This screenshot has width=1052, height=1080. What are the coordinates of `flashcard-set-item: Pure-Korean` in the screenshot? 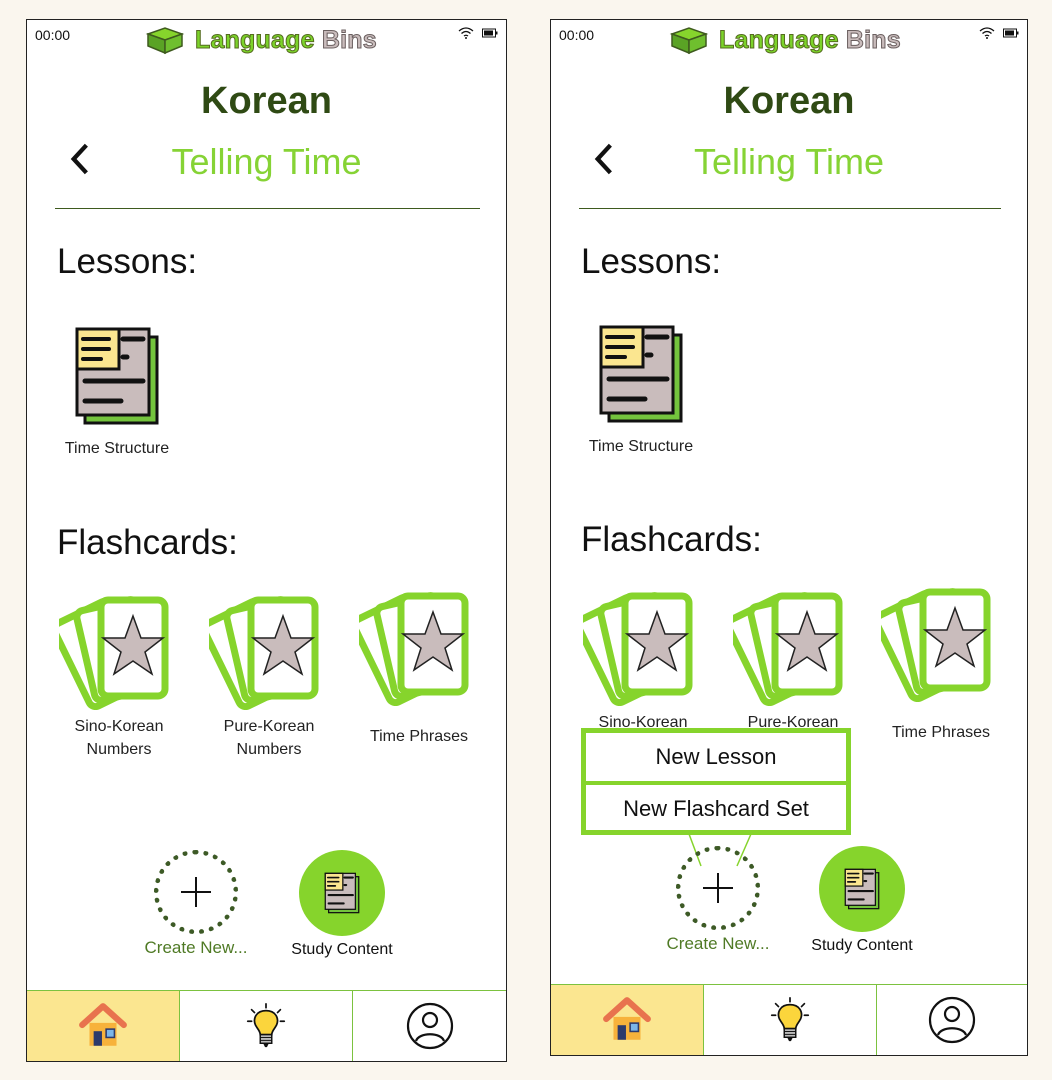 It's located at (793, 660).